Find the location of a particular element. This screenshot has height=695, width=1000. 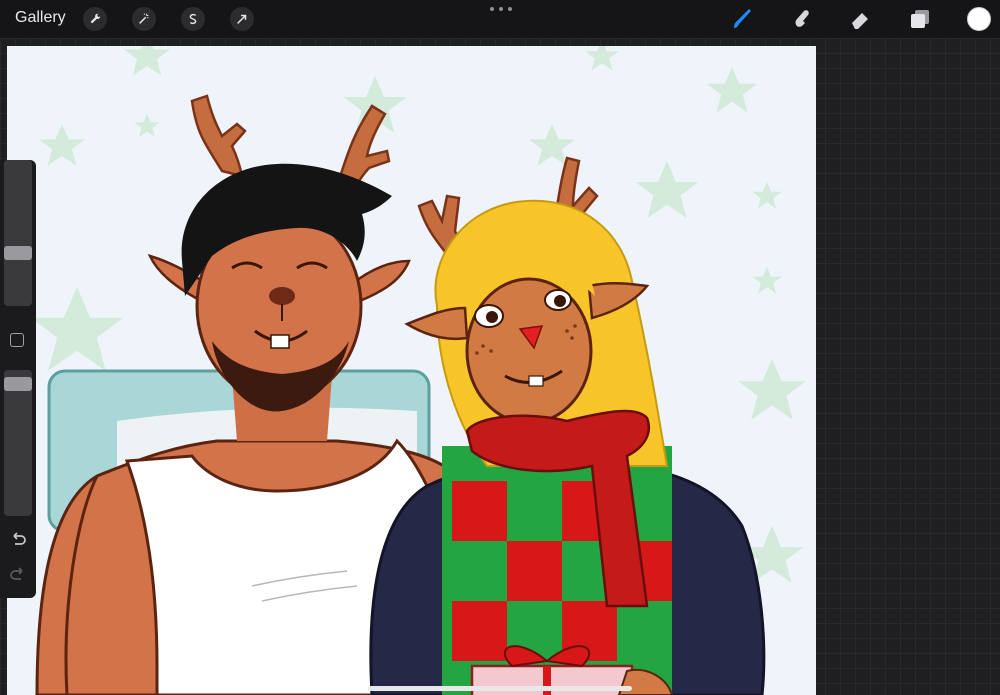

eraser-icon is located at coordinates (861, 19).